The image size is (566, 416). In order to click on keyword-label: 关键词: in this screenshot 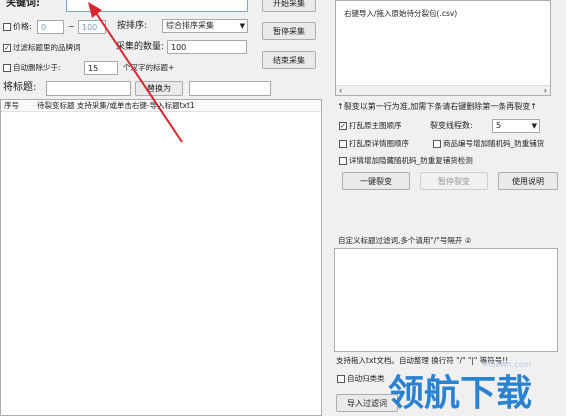, I will do `click(23, 4)`.